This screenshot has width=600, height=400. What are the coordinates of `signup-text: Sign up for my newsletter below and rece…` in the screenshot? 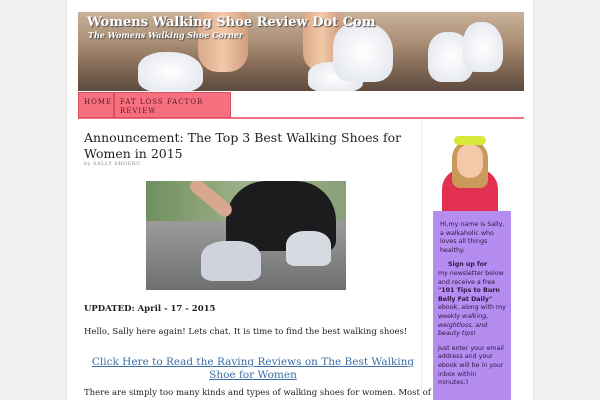 It's located at (472, 299).